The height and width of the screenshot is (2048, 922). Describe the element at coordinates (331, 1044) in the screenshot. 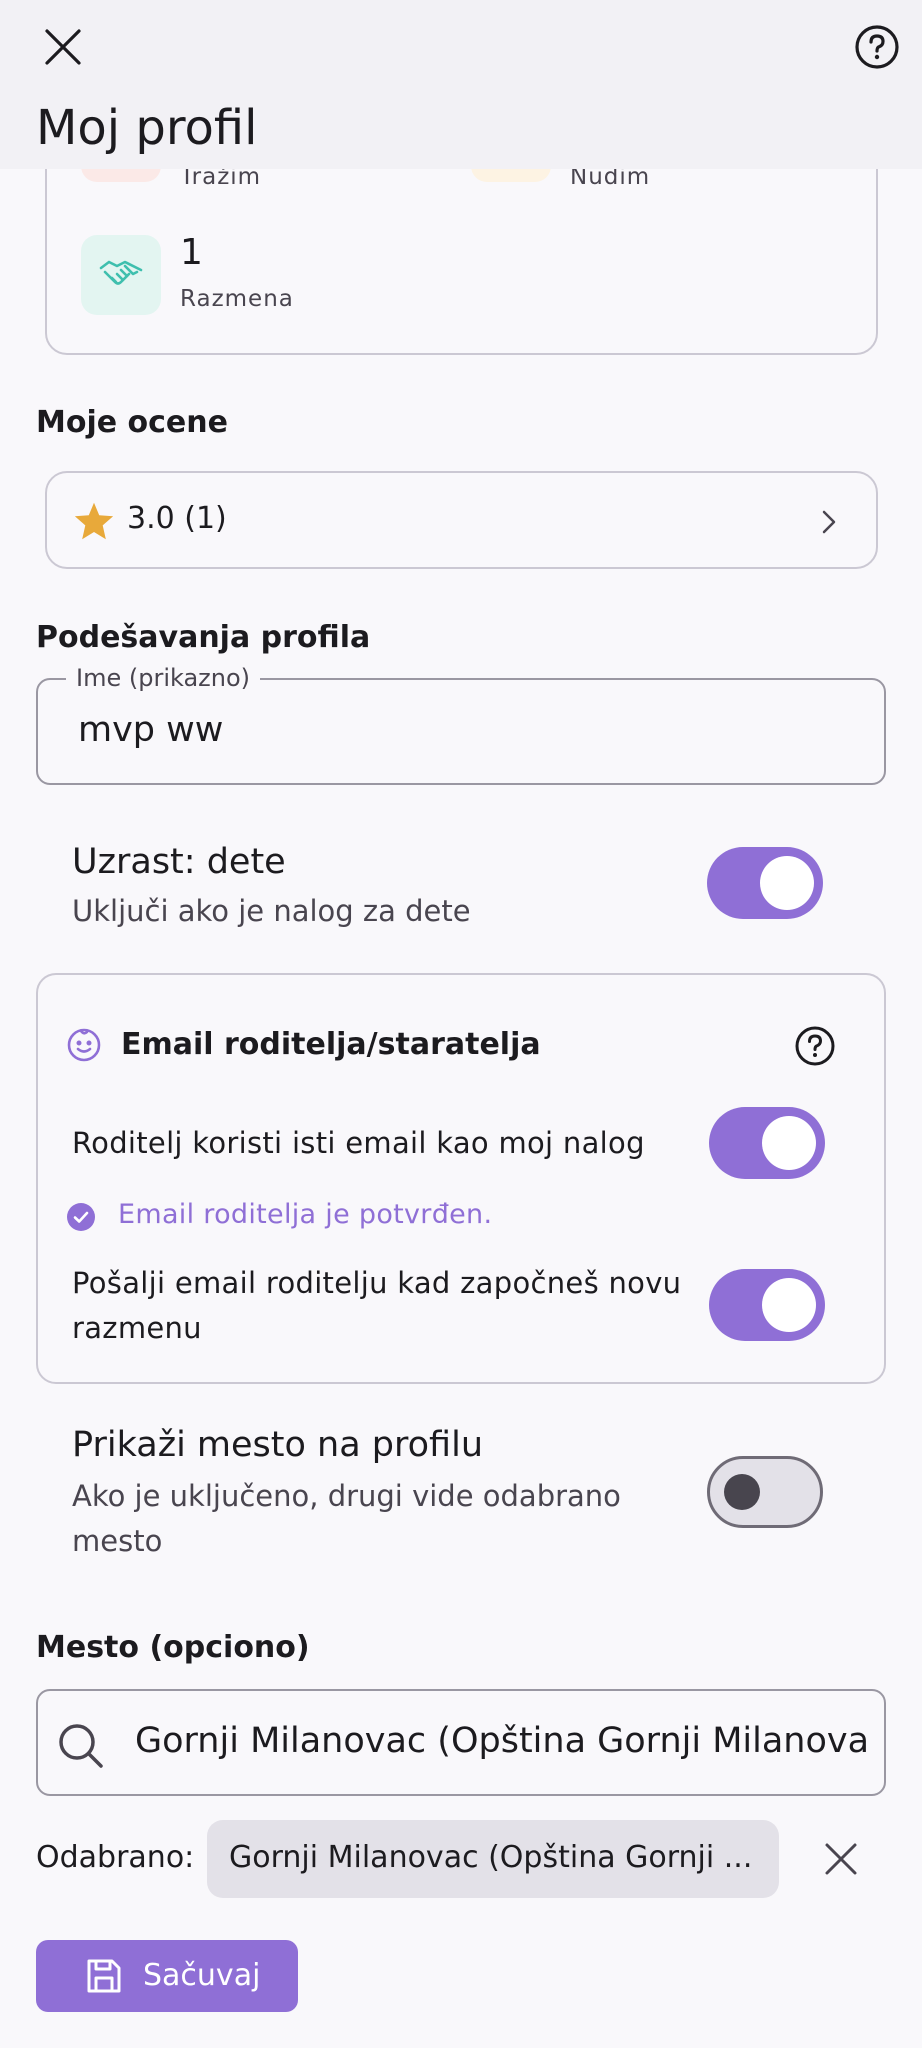

I see `parent-email-title: Email roditelja/staratelja` at that location.